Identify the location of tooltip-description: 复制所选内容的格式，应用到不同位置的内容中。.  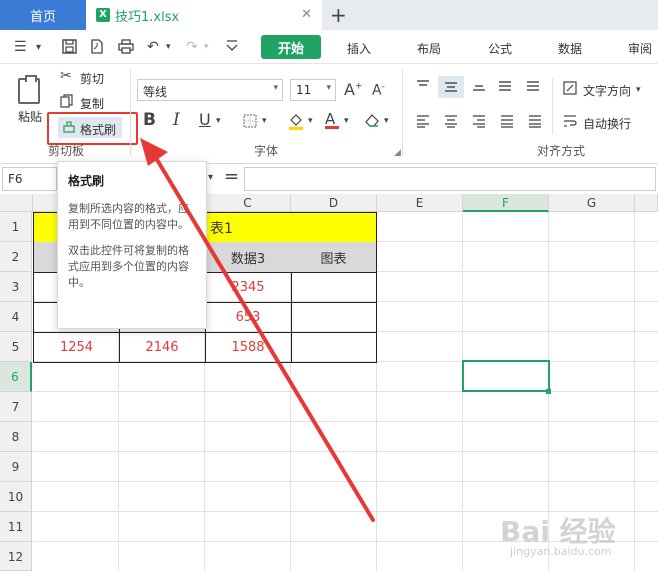
(128, 216).